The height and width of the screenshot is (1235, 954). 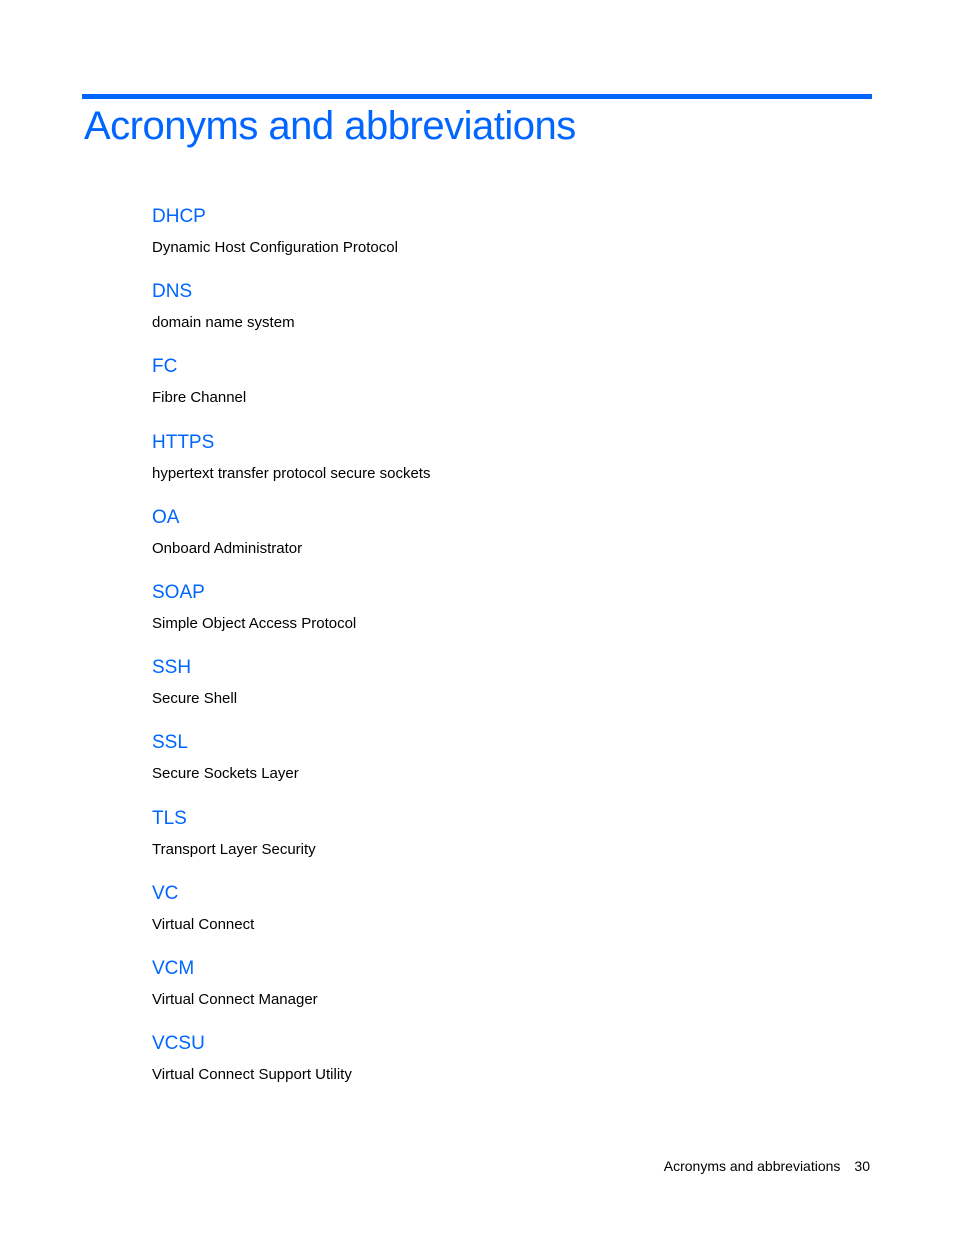 I want to click on acronym-definition: Transport Layer Security, so click(x=234, y=849).